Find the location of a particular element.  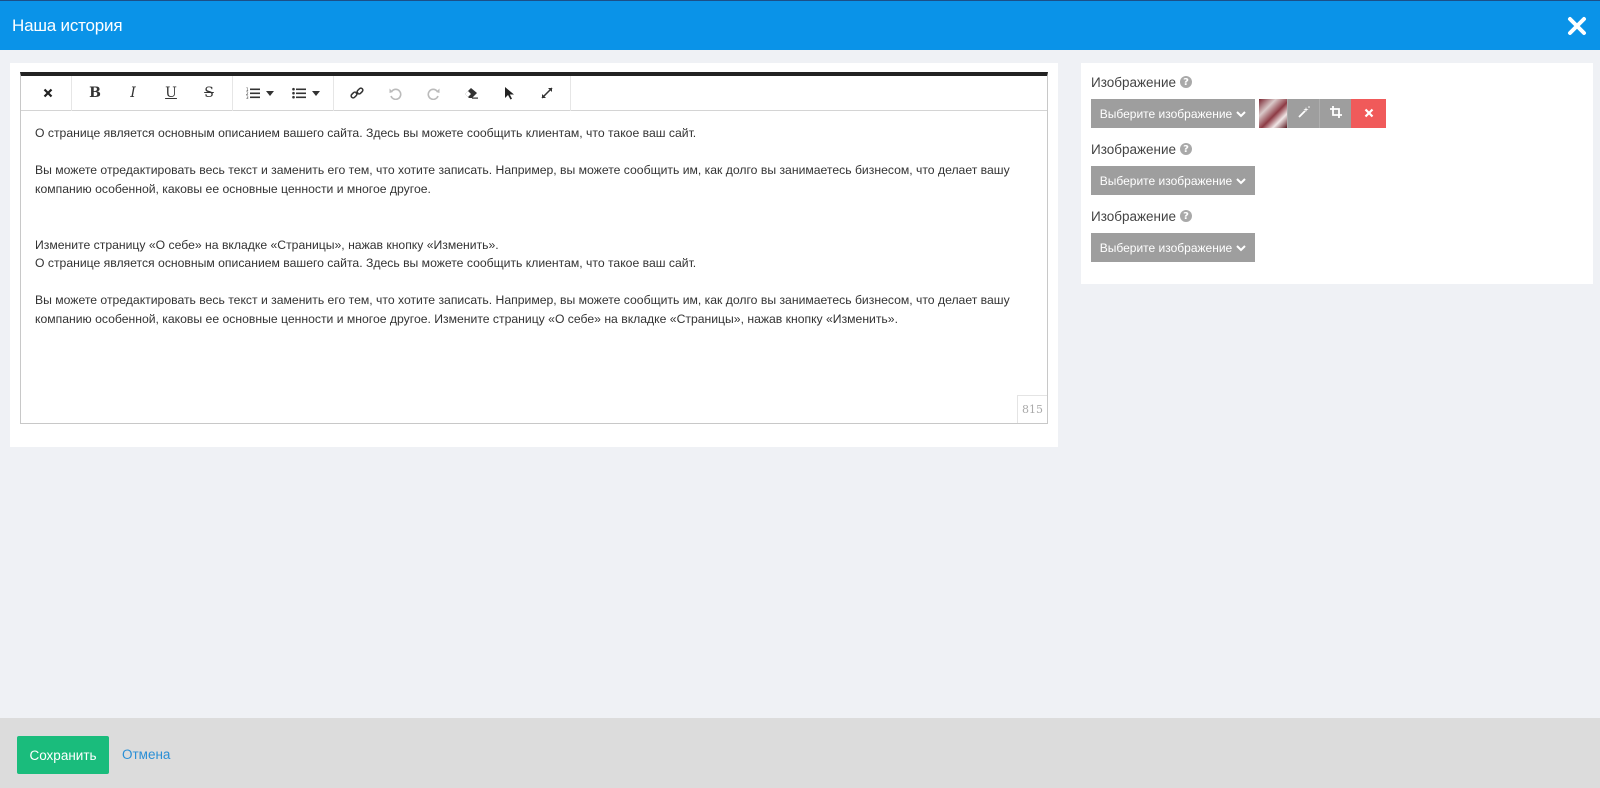

strikethrough-icon: S is located at coordinates (209, 93).